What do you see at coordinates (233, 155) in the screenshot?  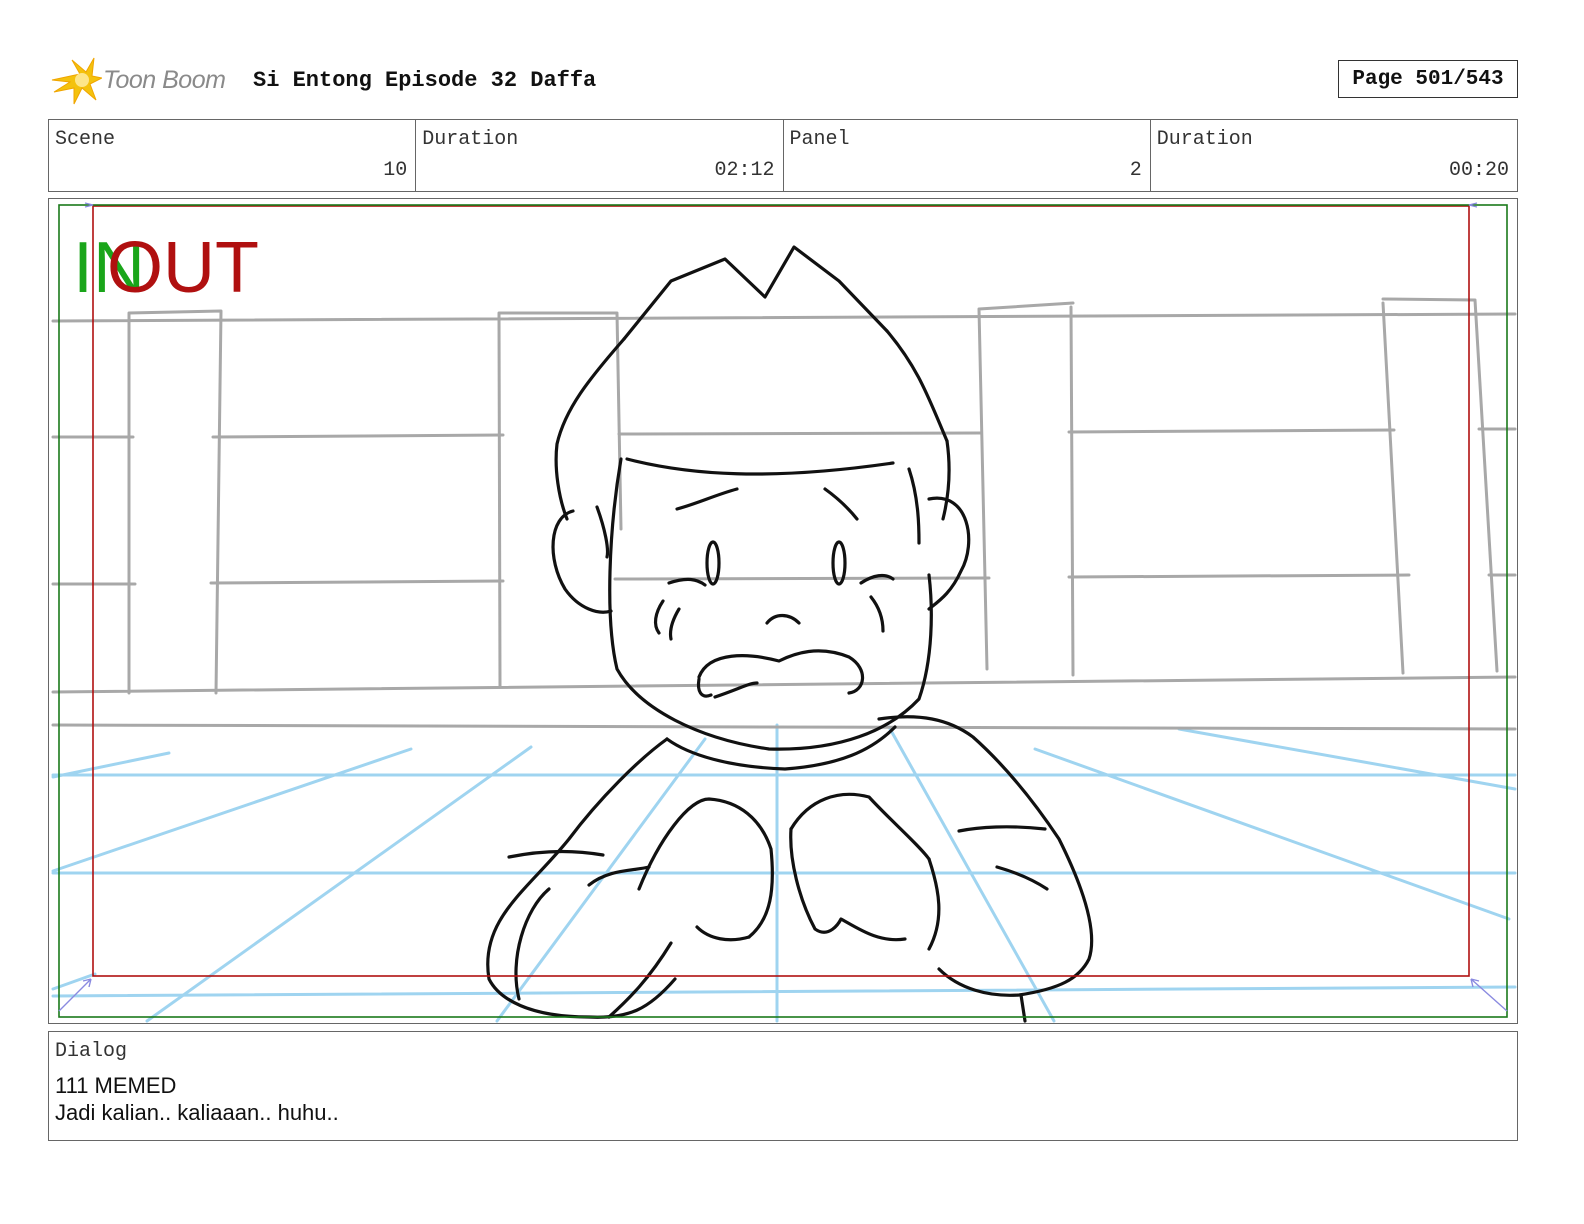 I see `scene-cell: Scene 10` at bounding box center [233, 155].